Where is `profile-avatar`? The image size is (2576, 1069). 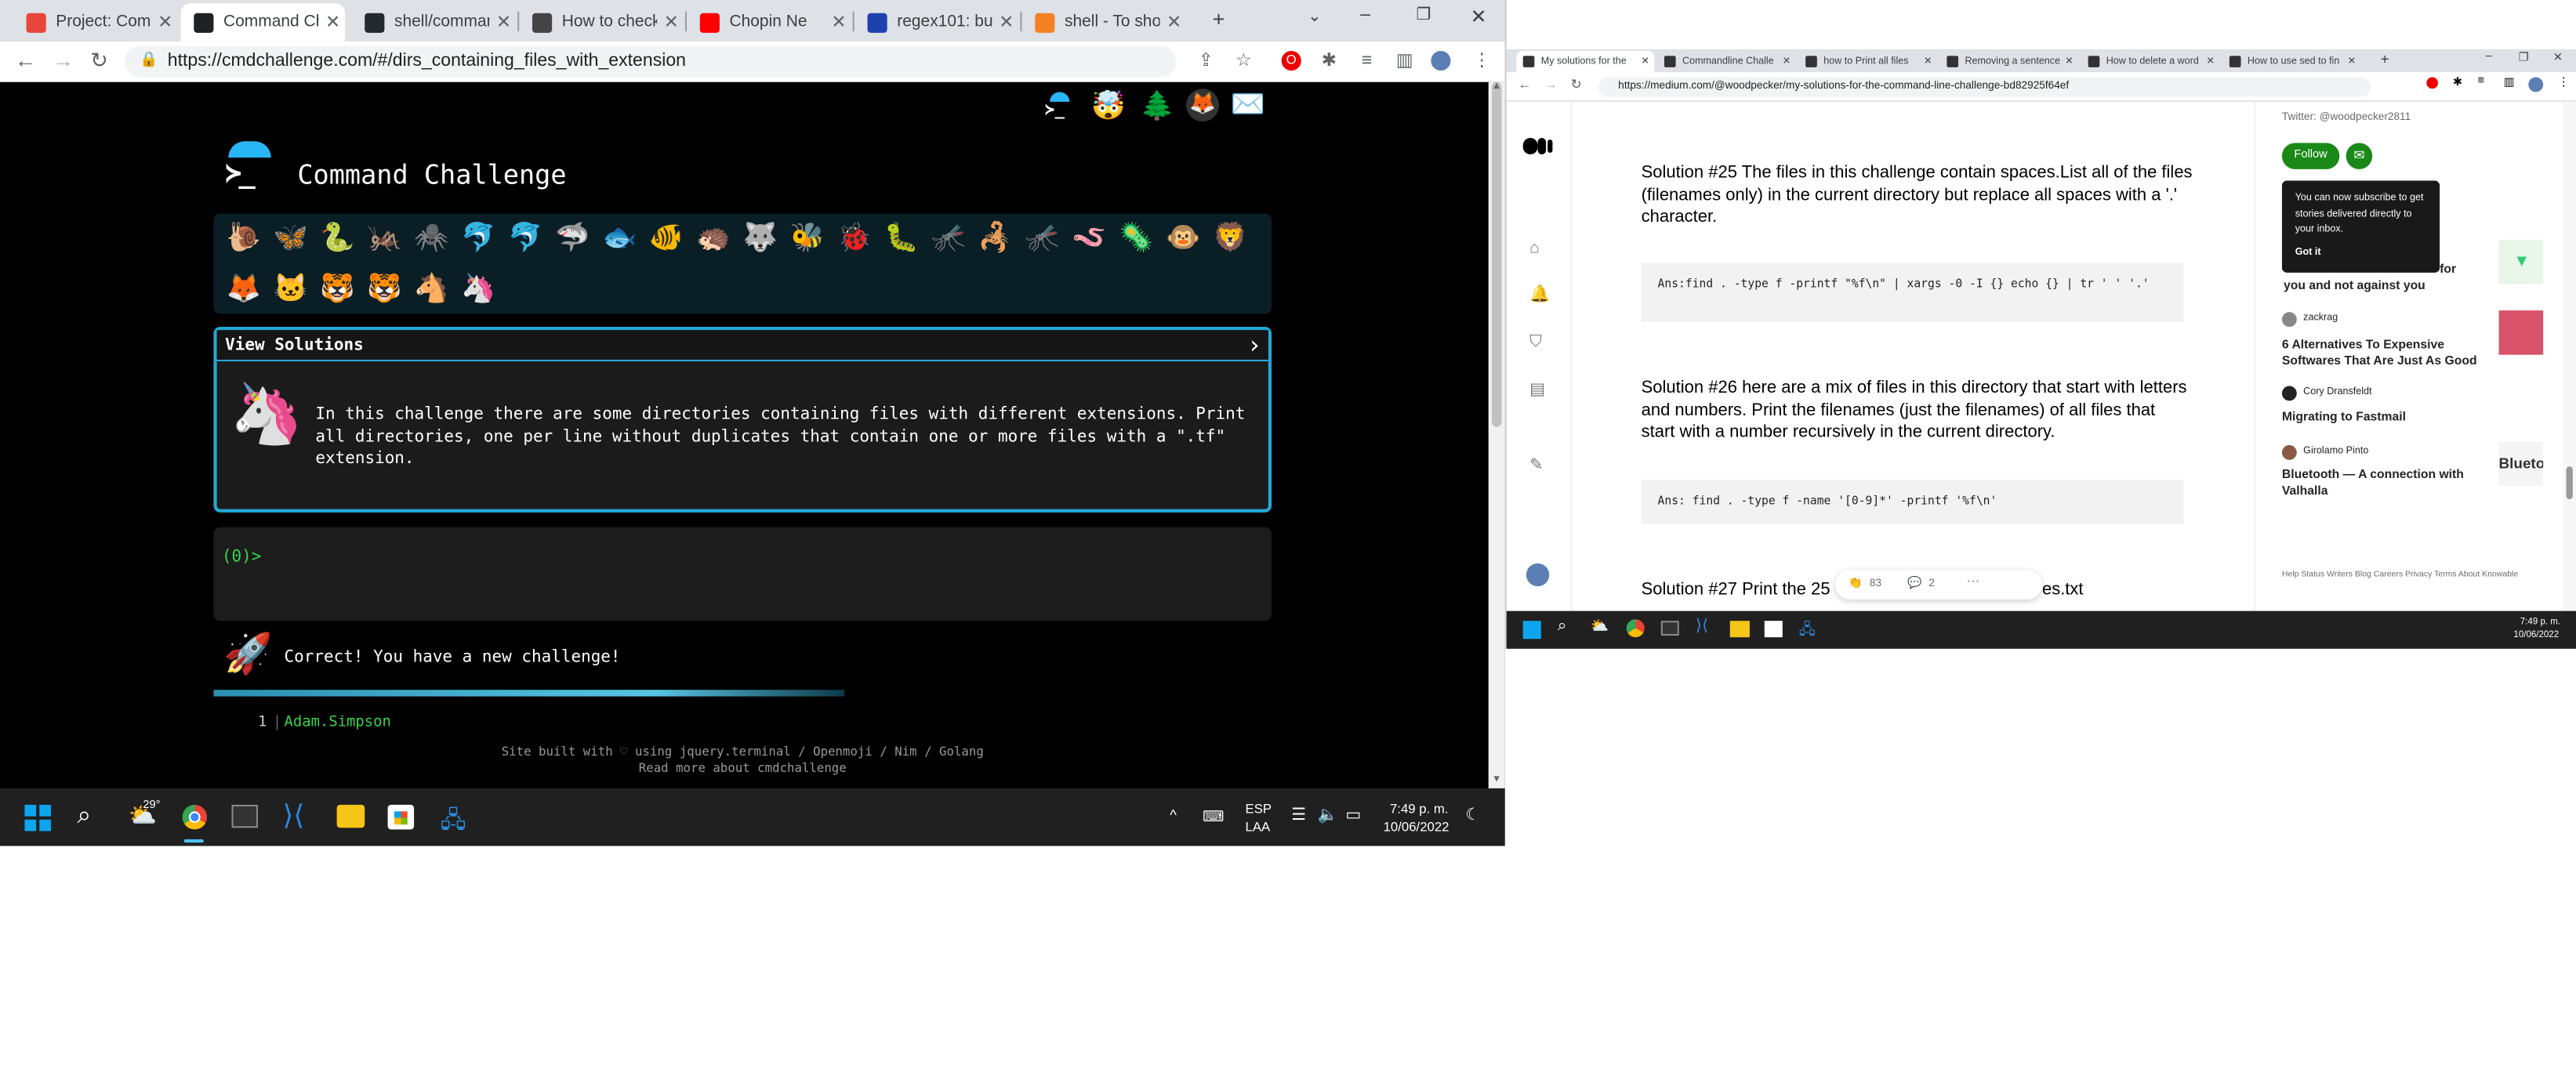 profile-avatar is located at coordinates (2536, 84).